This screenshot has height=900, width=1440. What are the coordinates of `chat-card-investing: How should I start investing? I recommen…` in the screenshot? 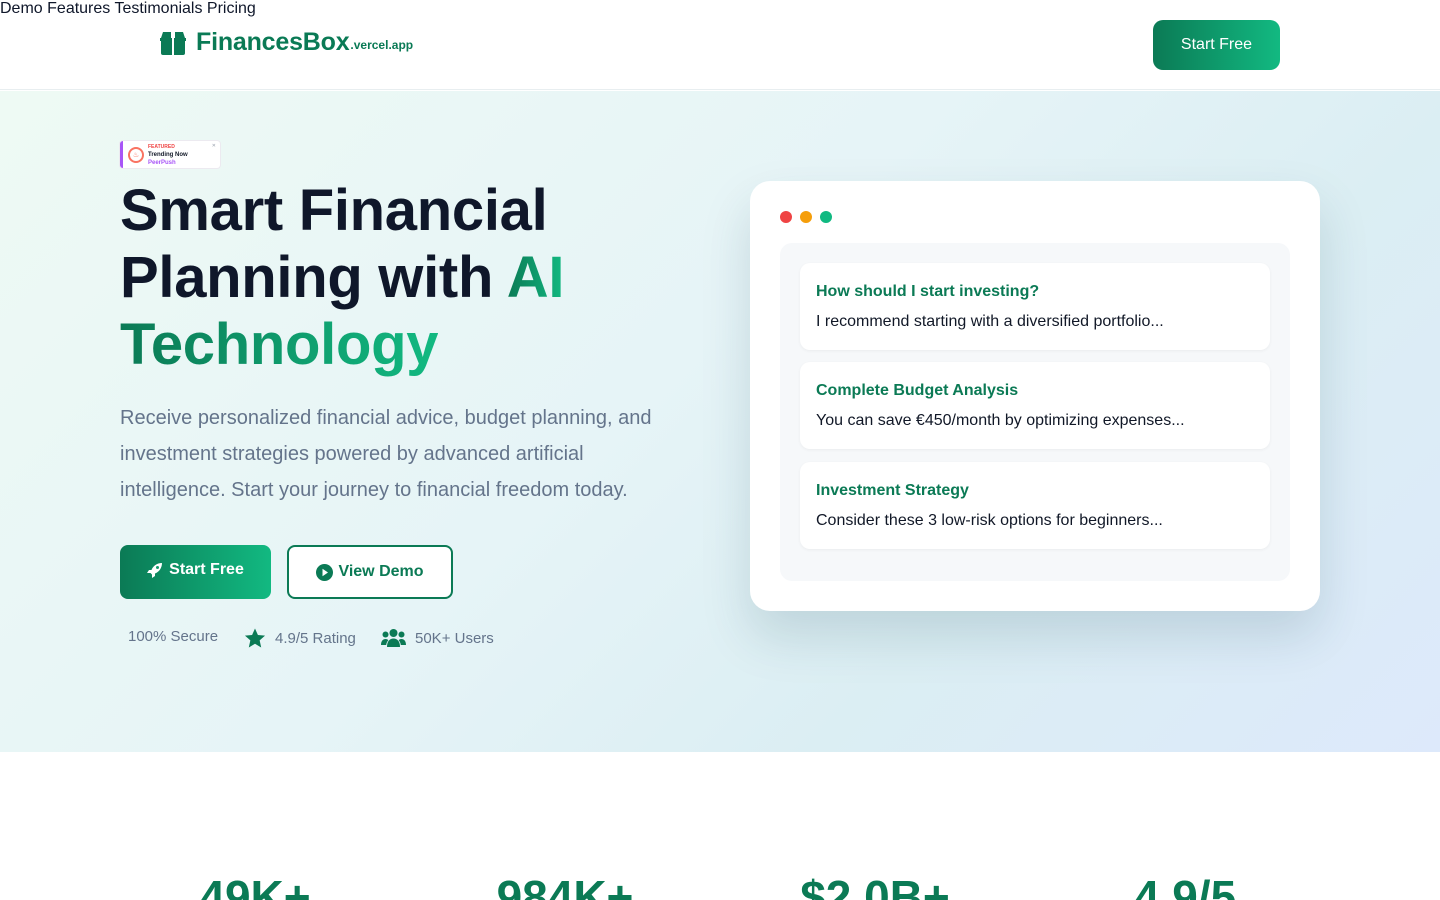 It's located at (1035, 306).